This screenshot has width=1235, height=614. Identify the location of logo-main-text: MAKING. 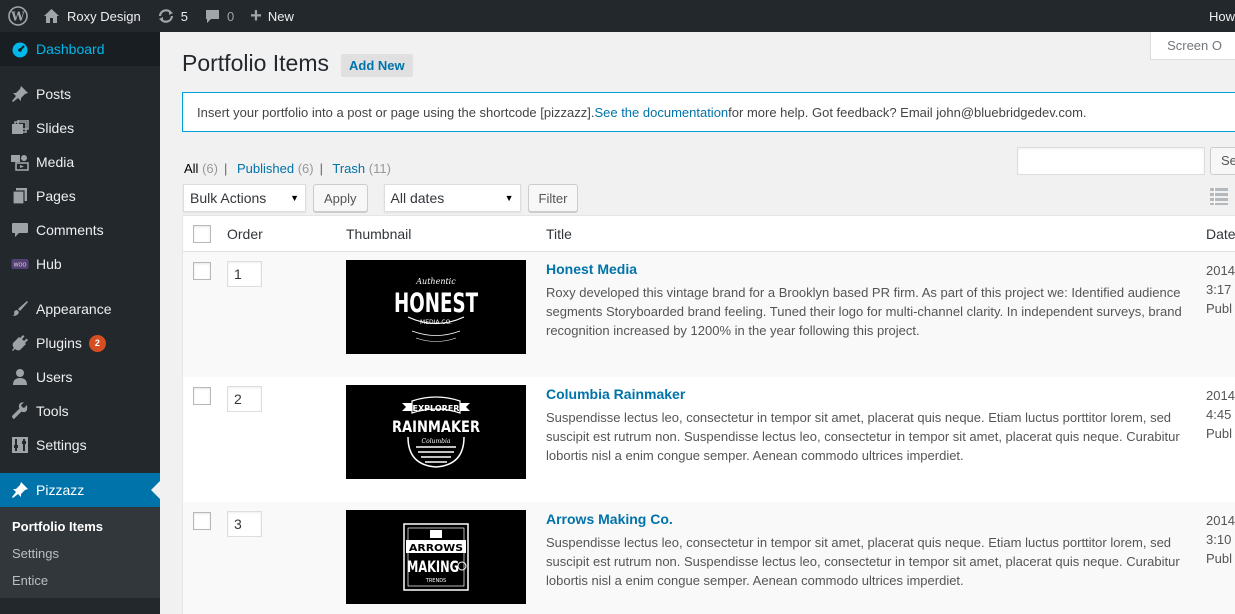
(433, 566).